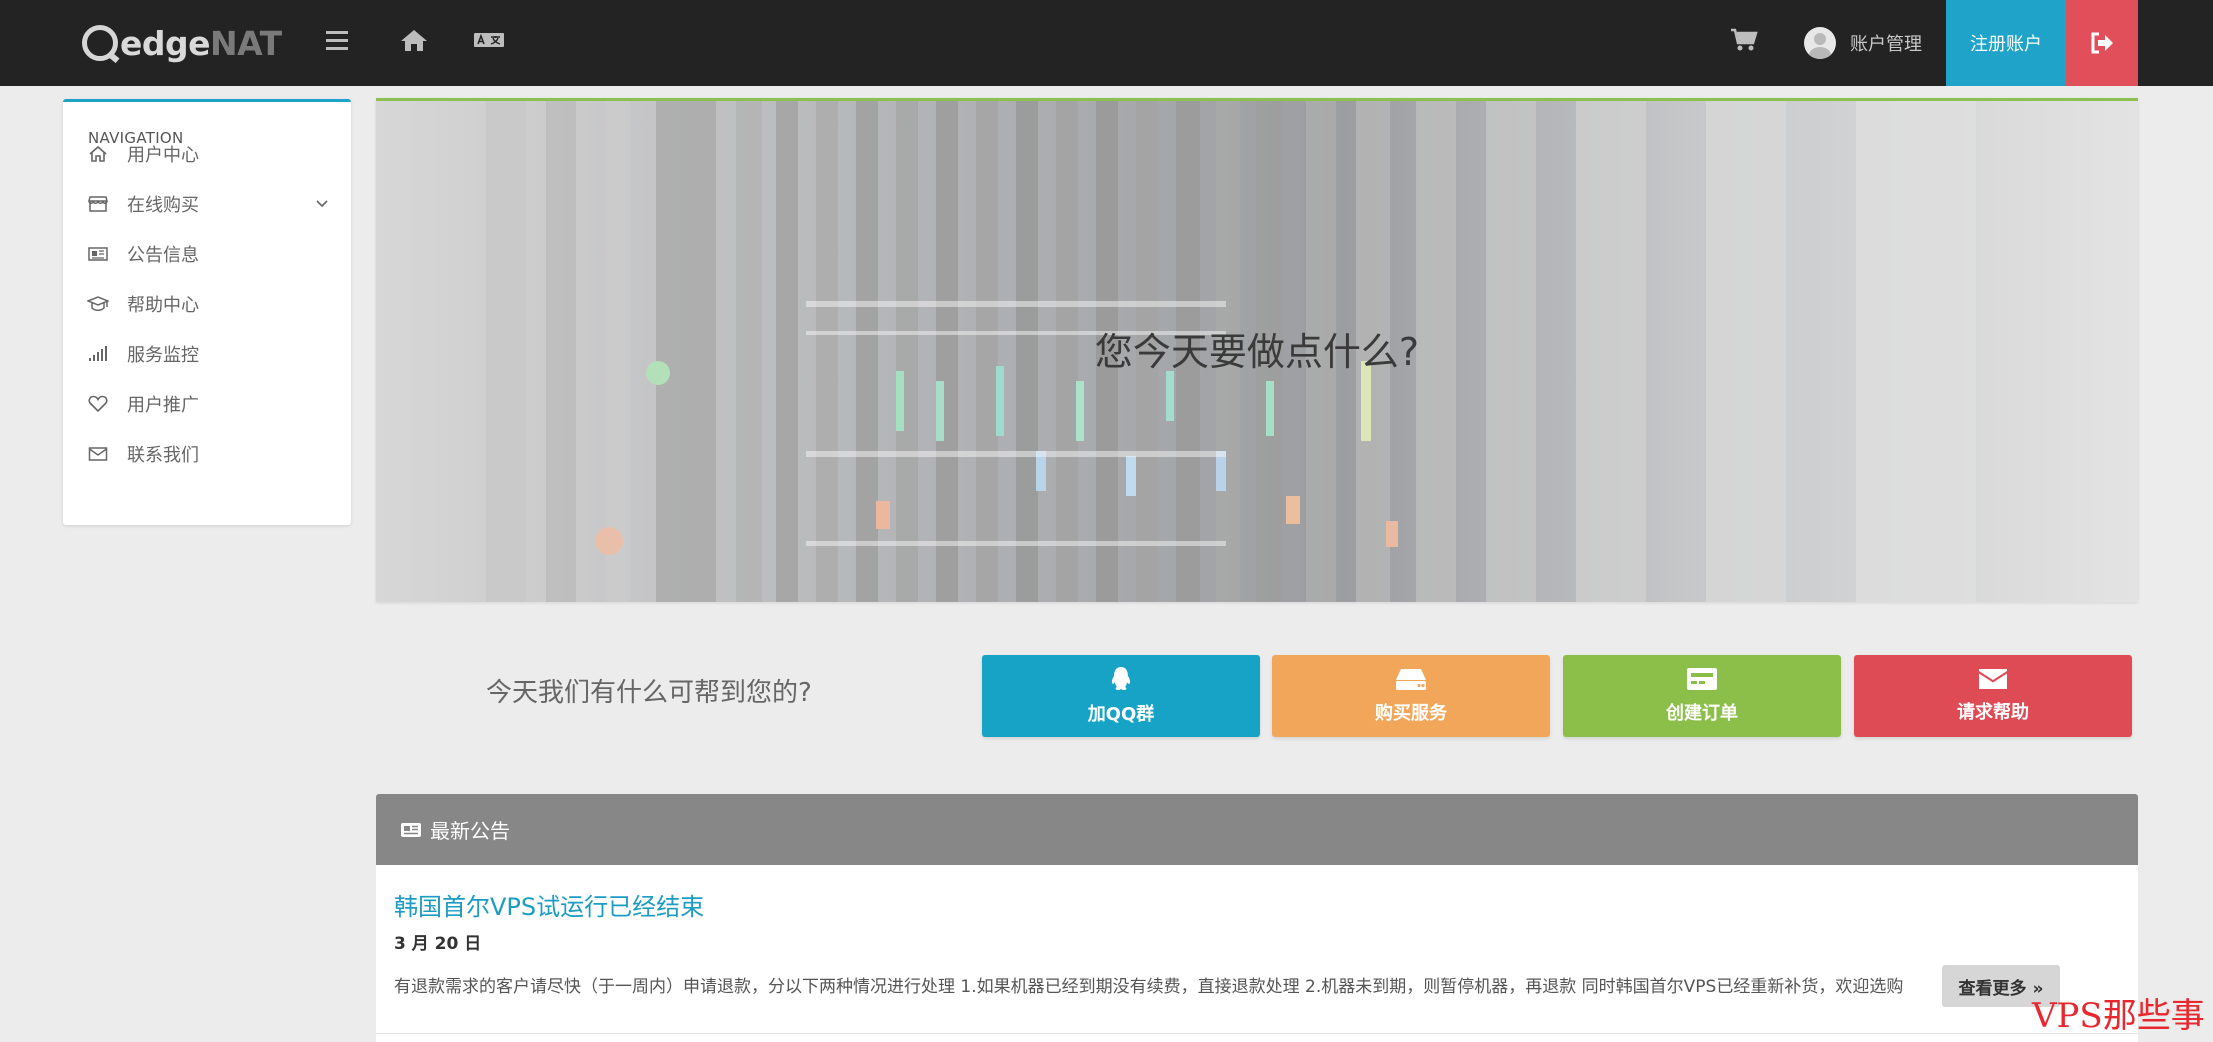  I want to click on sidebar-item-label: 服务监控, so click(163, 355).